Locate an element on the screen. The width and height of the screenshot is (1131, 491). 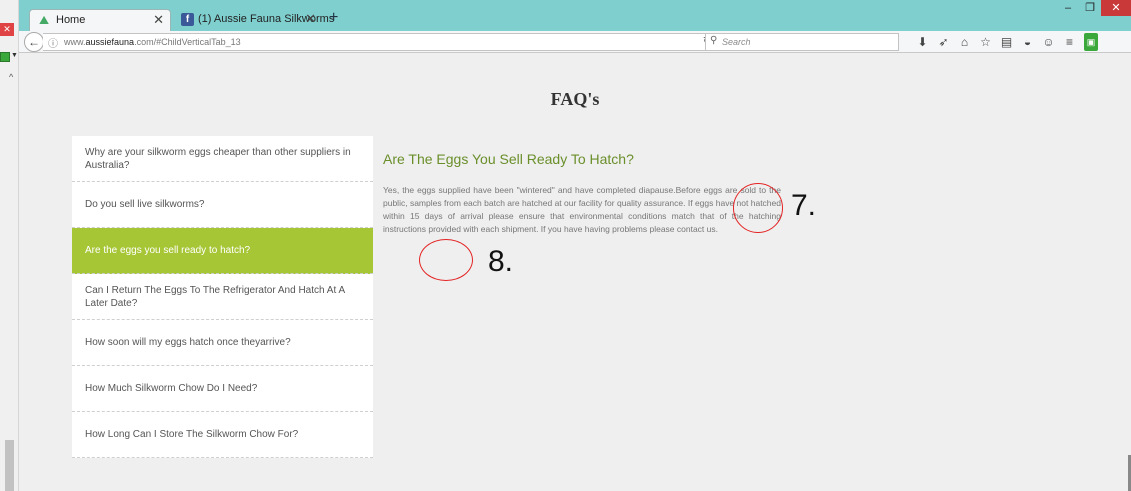
tab-home: ⛰ Home ✕ is located at coordinates (100, 20).